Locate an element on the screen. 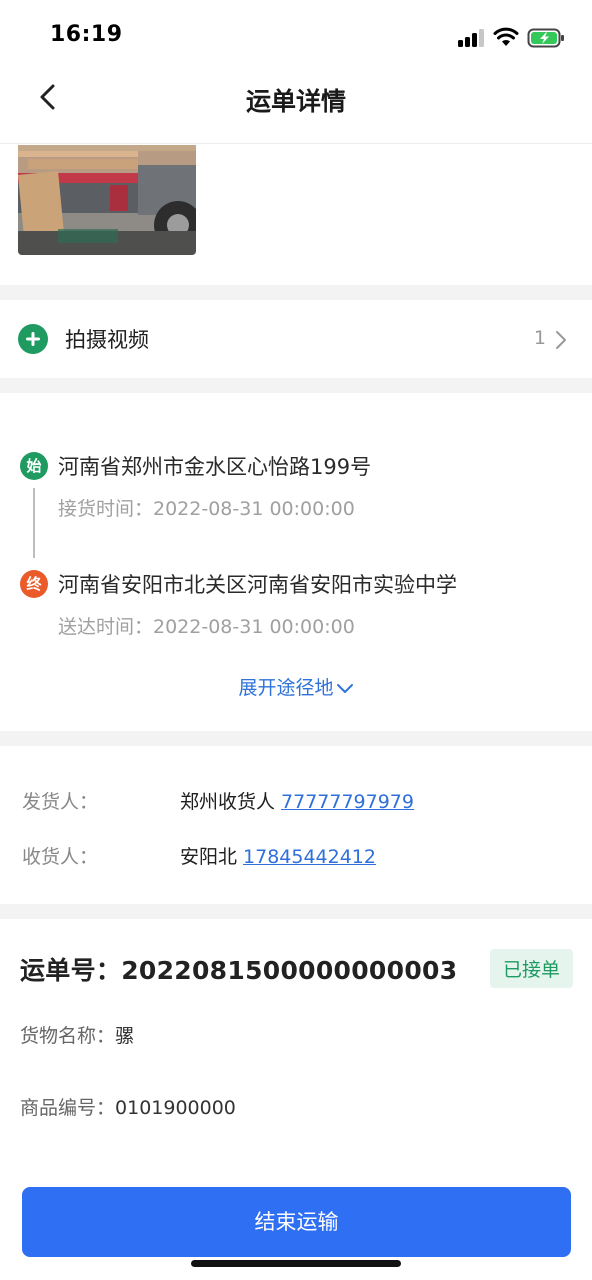  video-count: 1 is located at coordinates (539, 338).